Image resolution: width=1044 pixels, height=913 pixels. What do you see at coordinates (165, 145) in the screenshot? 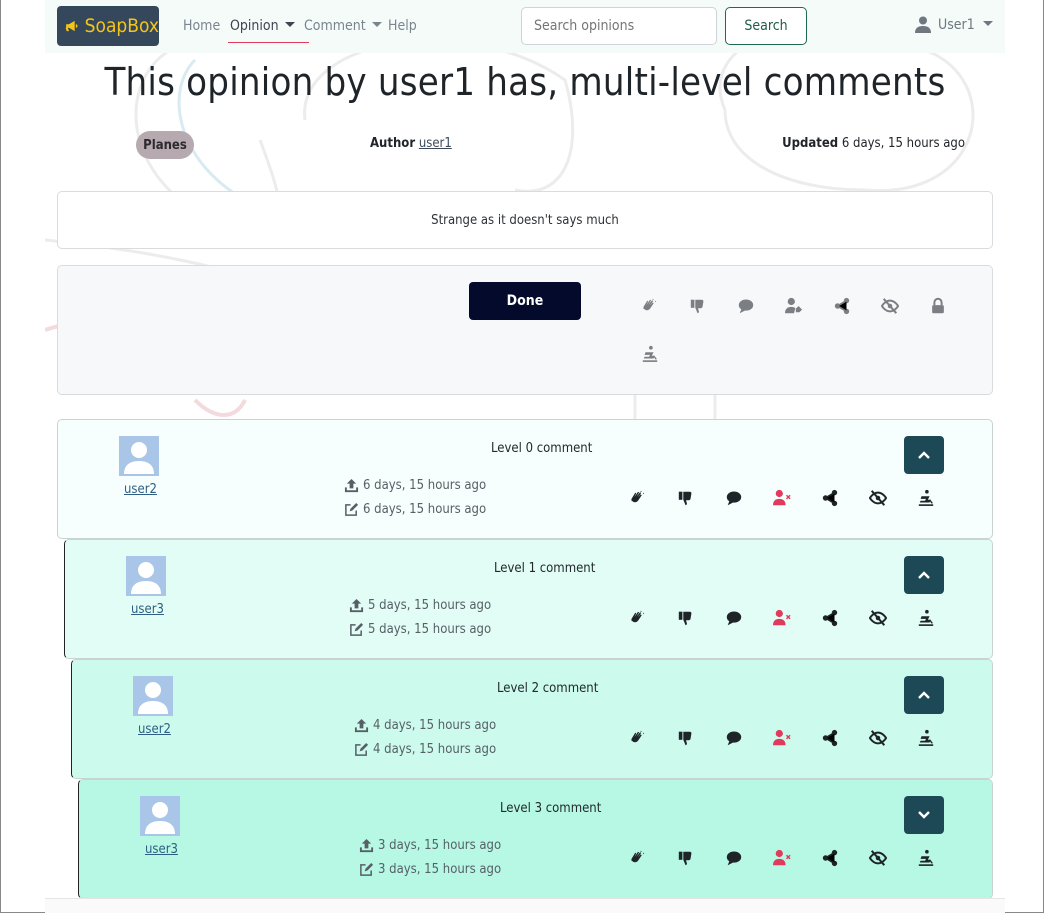
I see `category-badge: Planes` at bounding box center [165, 145].